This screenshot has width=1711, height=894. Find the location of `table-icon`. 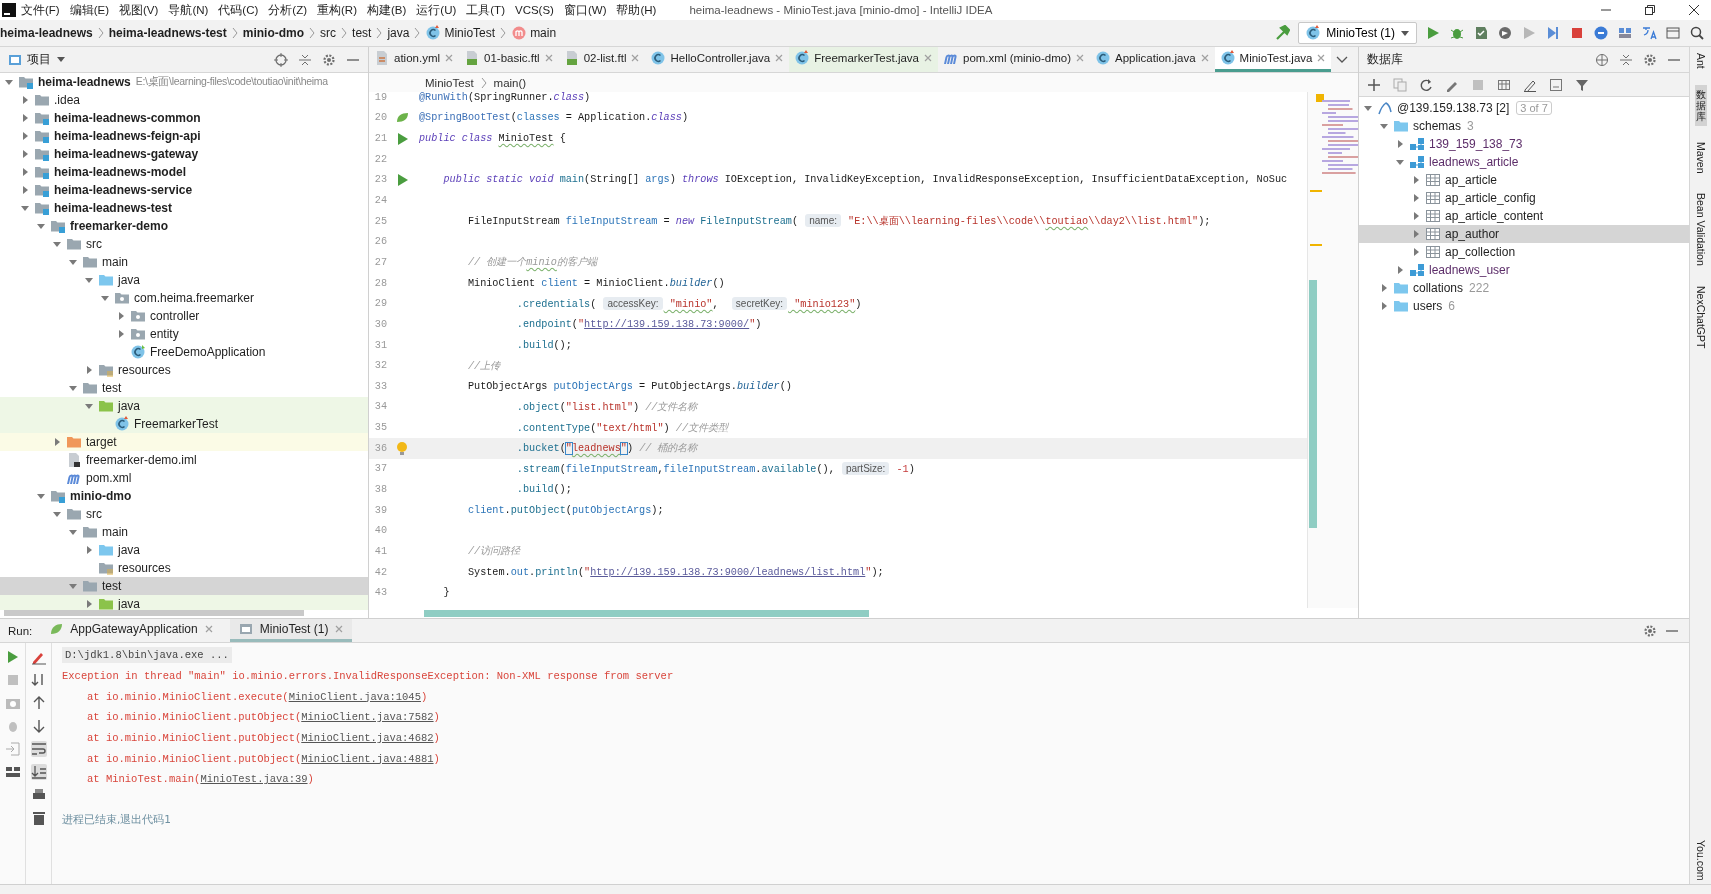

table-icon is located at coordinates (1504, 84).